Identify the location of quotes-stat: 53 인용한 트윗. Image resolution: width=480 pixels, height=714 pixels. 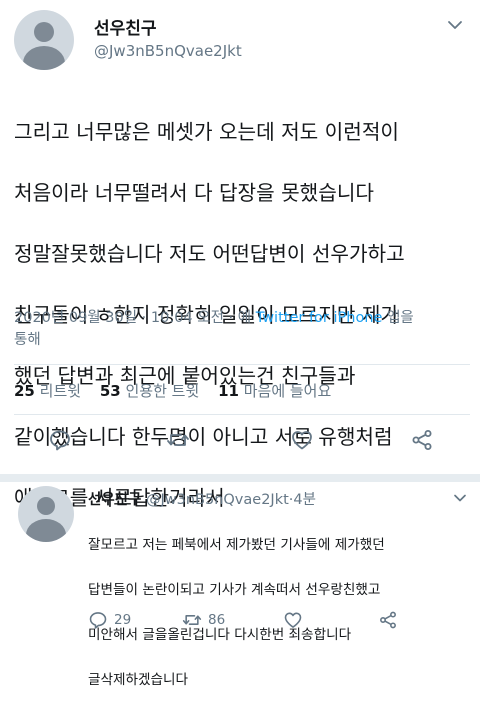
(149, 391).